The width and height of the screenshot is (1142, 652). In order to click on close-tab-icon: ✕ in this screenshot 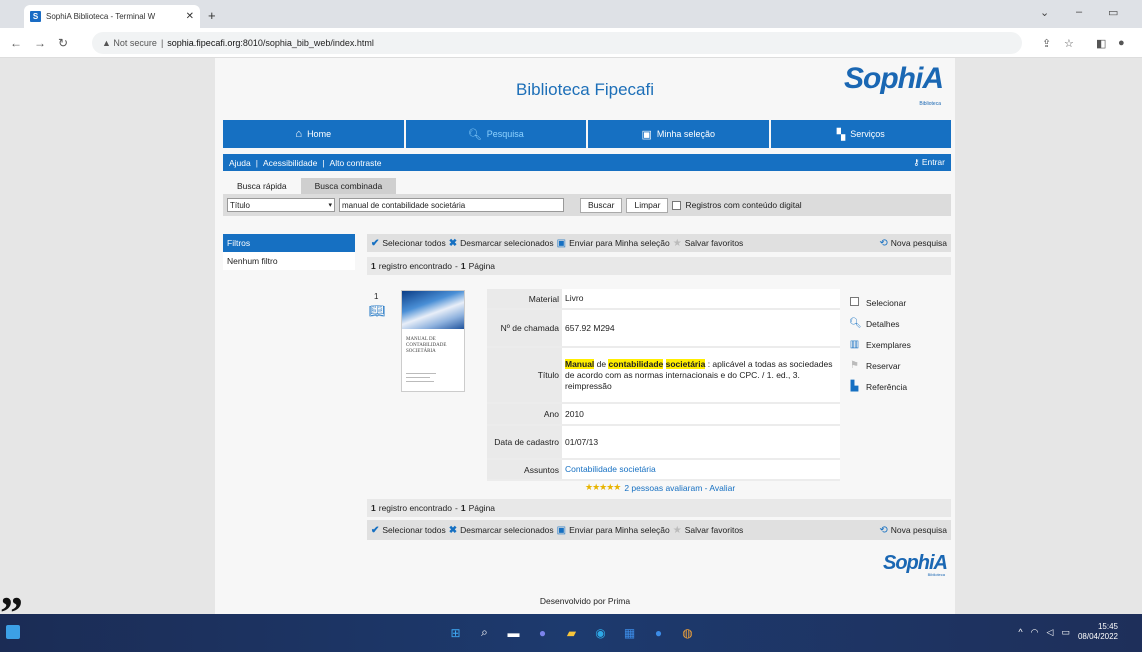, I will do `click(190, 16)`.